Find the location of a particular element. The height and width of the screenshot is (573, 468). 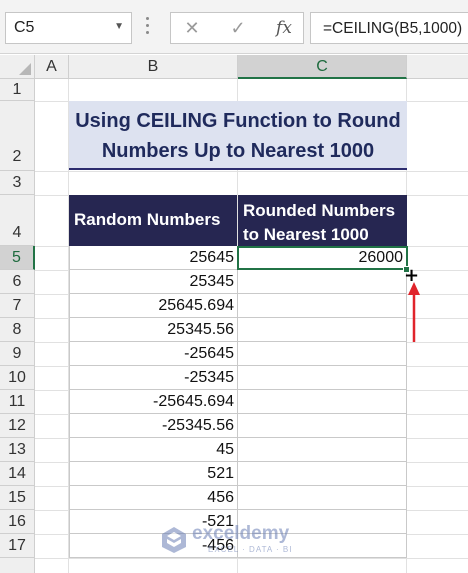

table-cell-random-number: 25645.694 is located at coordinates (153, 306).